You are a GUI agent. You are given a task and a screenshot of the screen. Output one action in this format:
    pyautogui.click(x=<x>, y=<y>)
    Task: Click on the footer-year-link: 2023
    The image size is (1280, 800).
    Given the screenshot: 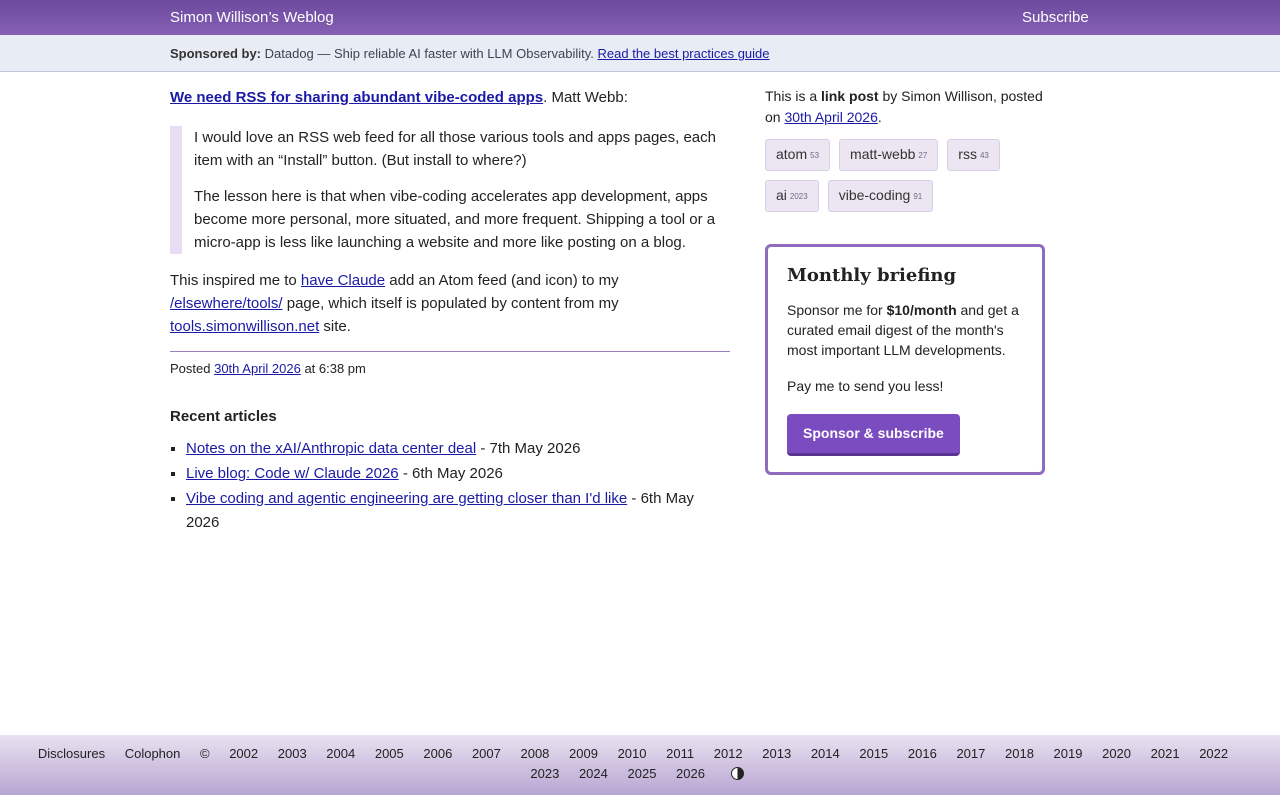 What is the action you would take?
    pyautogui.click(x=544, y=773)
    